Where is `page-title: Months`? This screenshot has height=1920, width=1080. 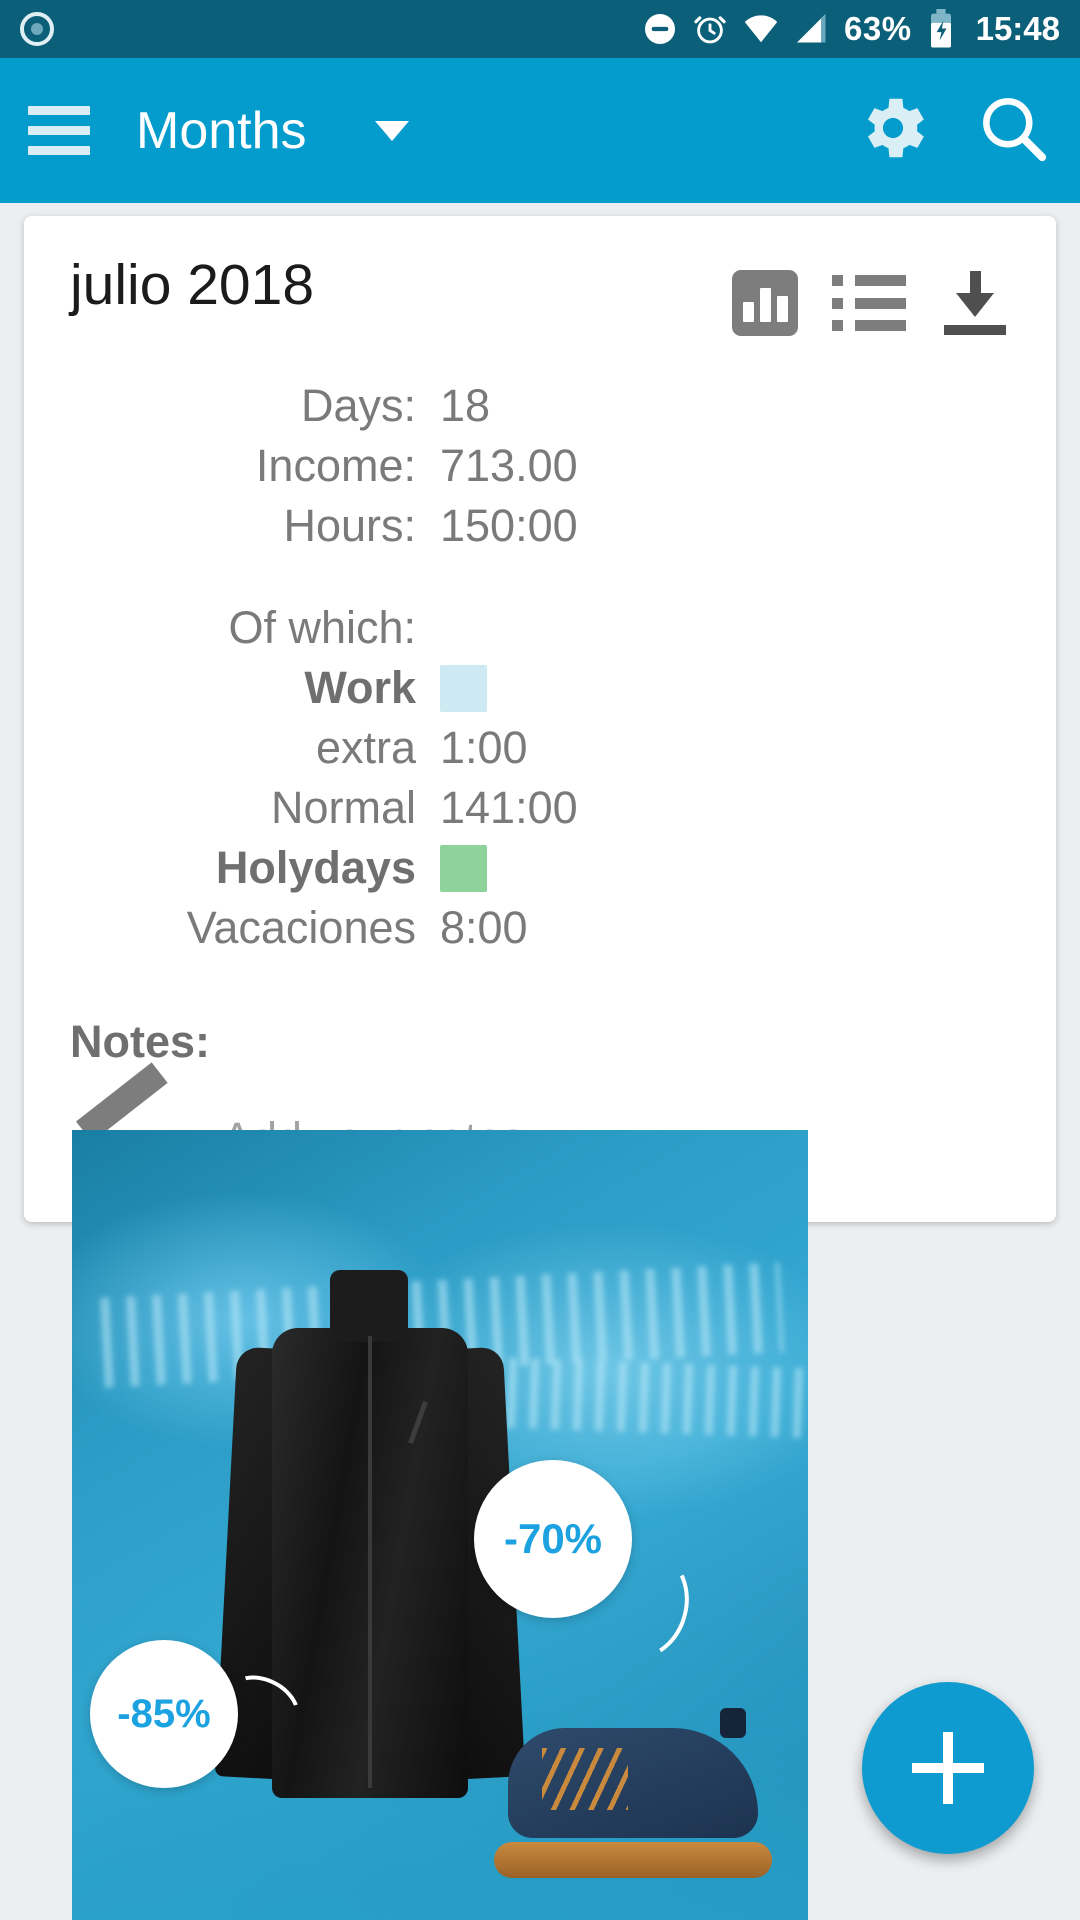
page-title: Months is located at coordinates (221, 130).